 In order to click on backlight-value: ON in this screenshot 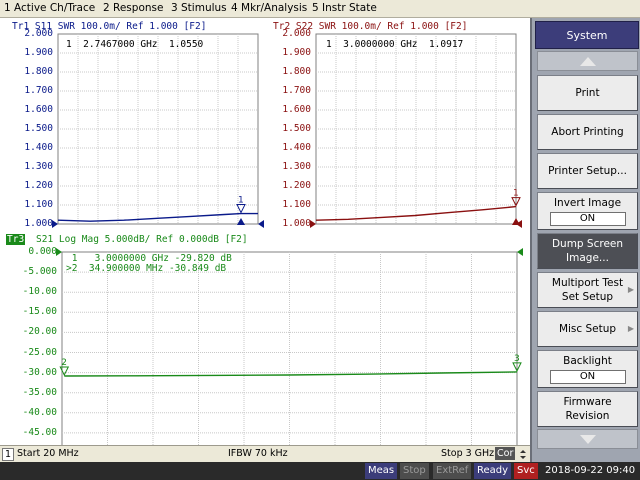, I will do `click(587, 377)`.